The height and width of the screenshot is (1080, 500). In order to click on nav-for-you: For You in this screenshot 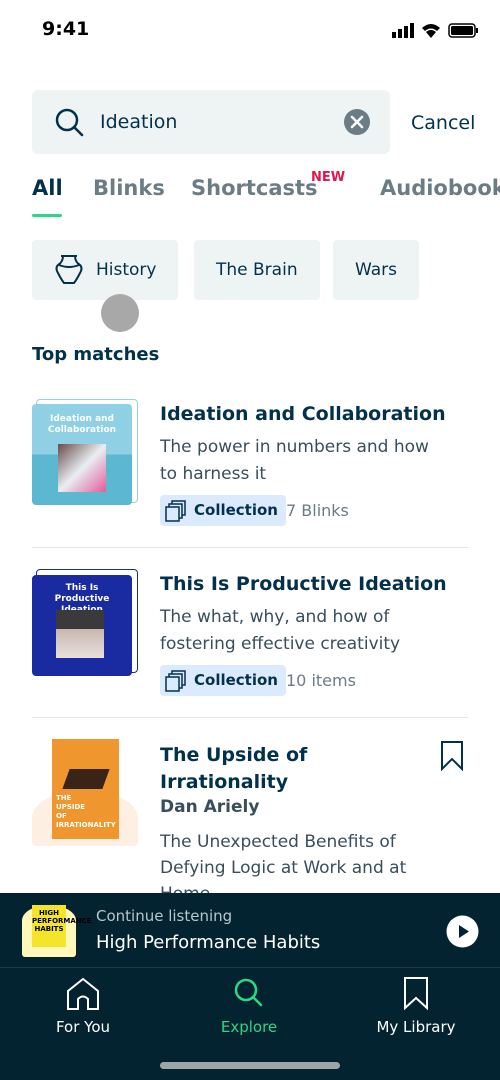, I will do `click(83, 1002)`.